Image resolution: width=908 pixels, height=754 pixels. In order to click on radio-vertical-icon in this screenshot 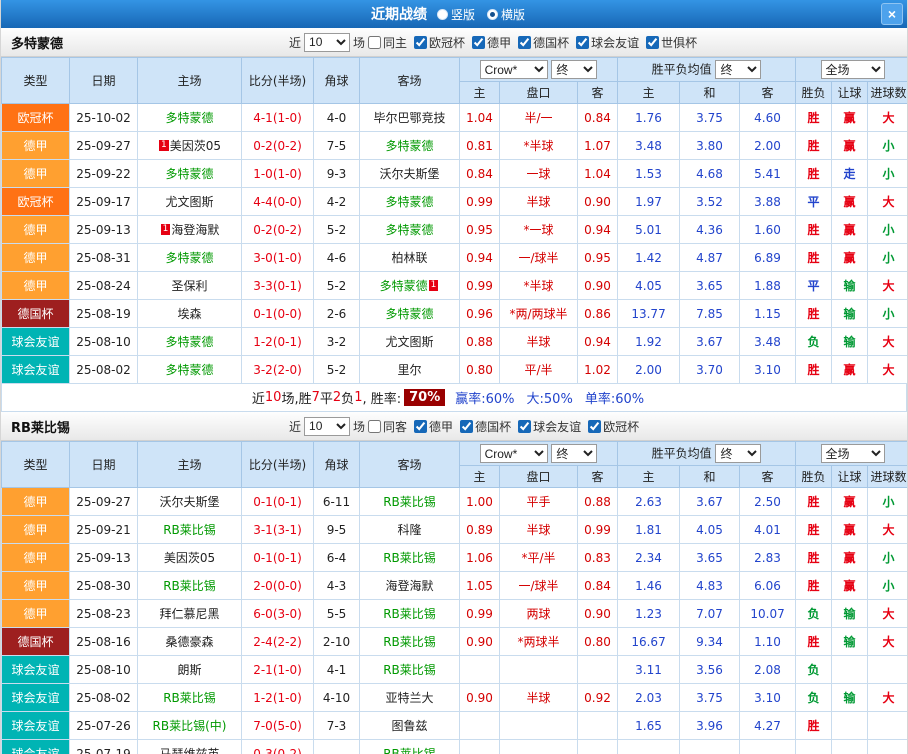, I will do `click(442, 14)`.